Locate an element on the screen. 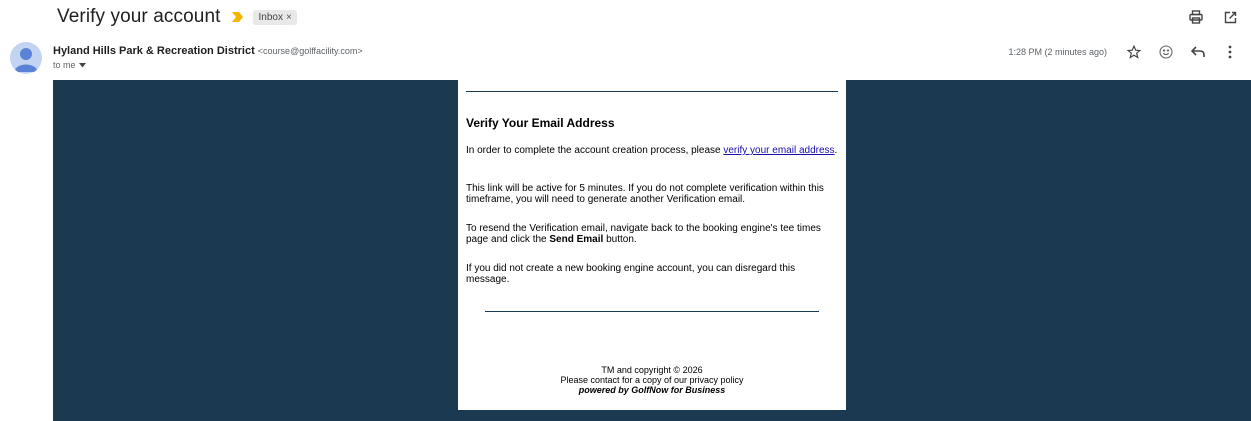  label-chip-inbox: Inbox × is located at coordinates (275, 17).